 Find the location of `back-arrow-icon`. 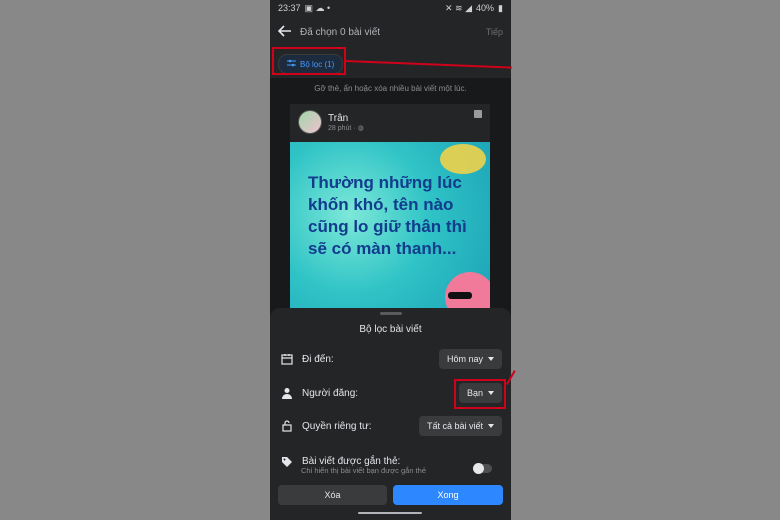

back-arrow-icon is located at coordinates (284, 32).